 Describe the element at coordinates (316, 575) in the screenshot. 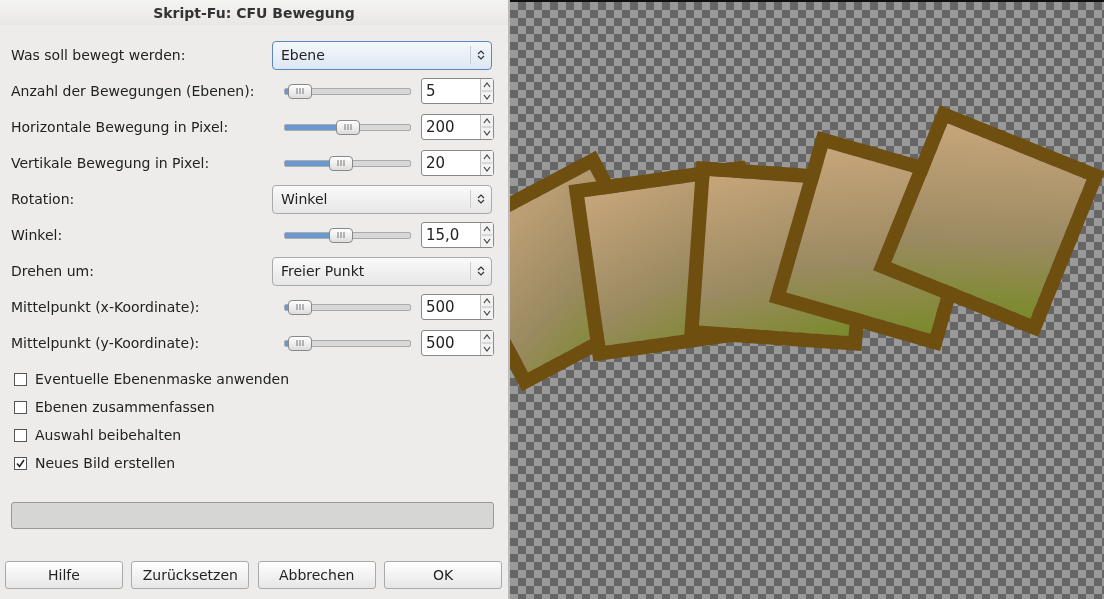

I see `dialog-button: Abbrechen` at that location.